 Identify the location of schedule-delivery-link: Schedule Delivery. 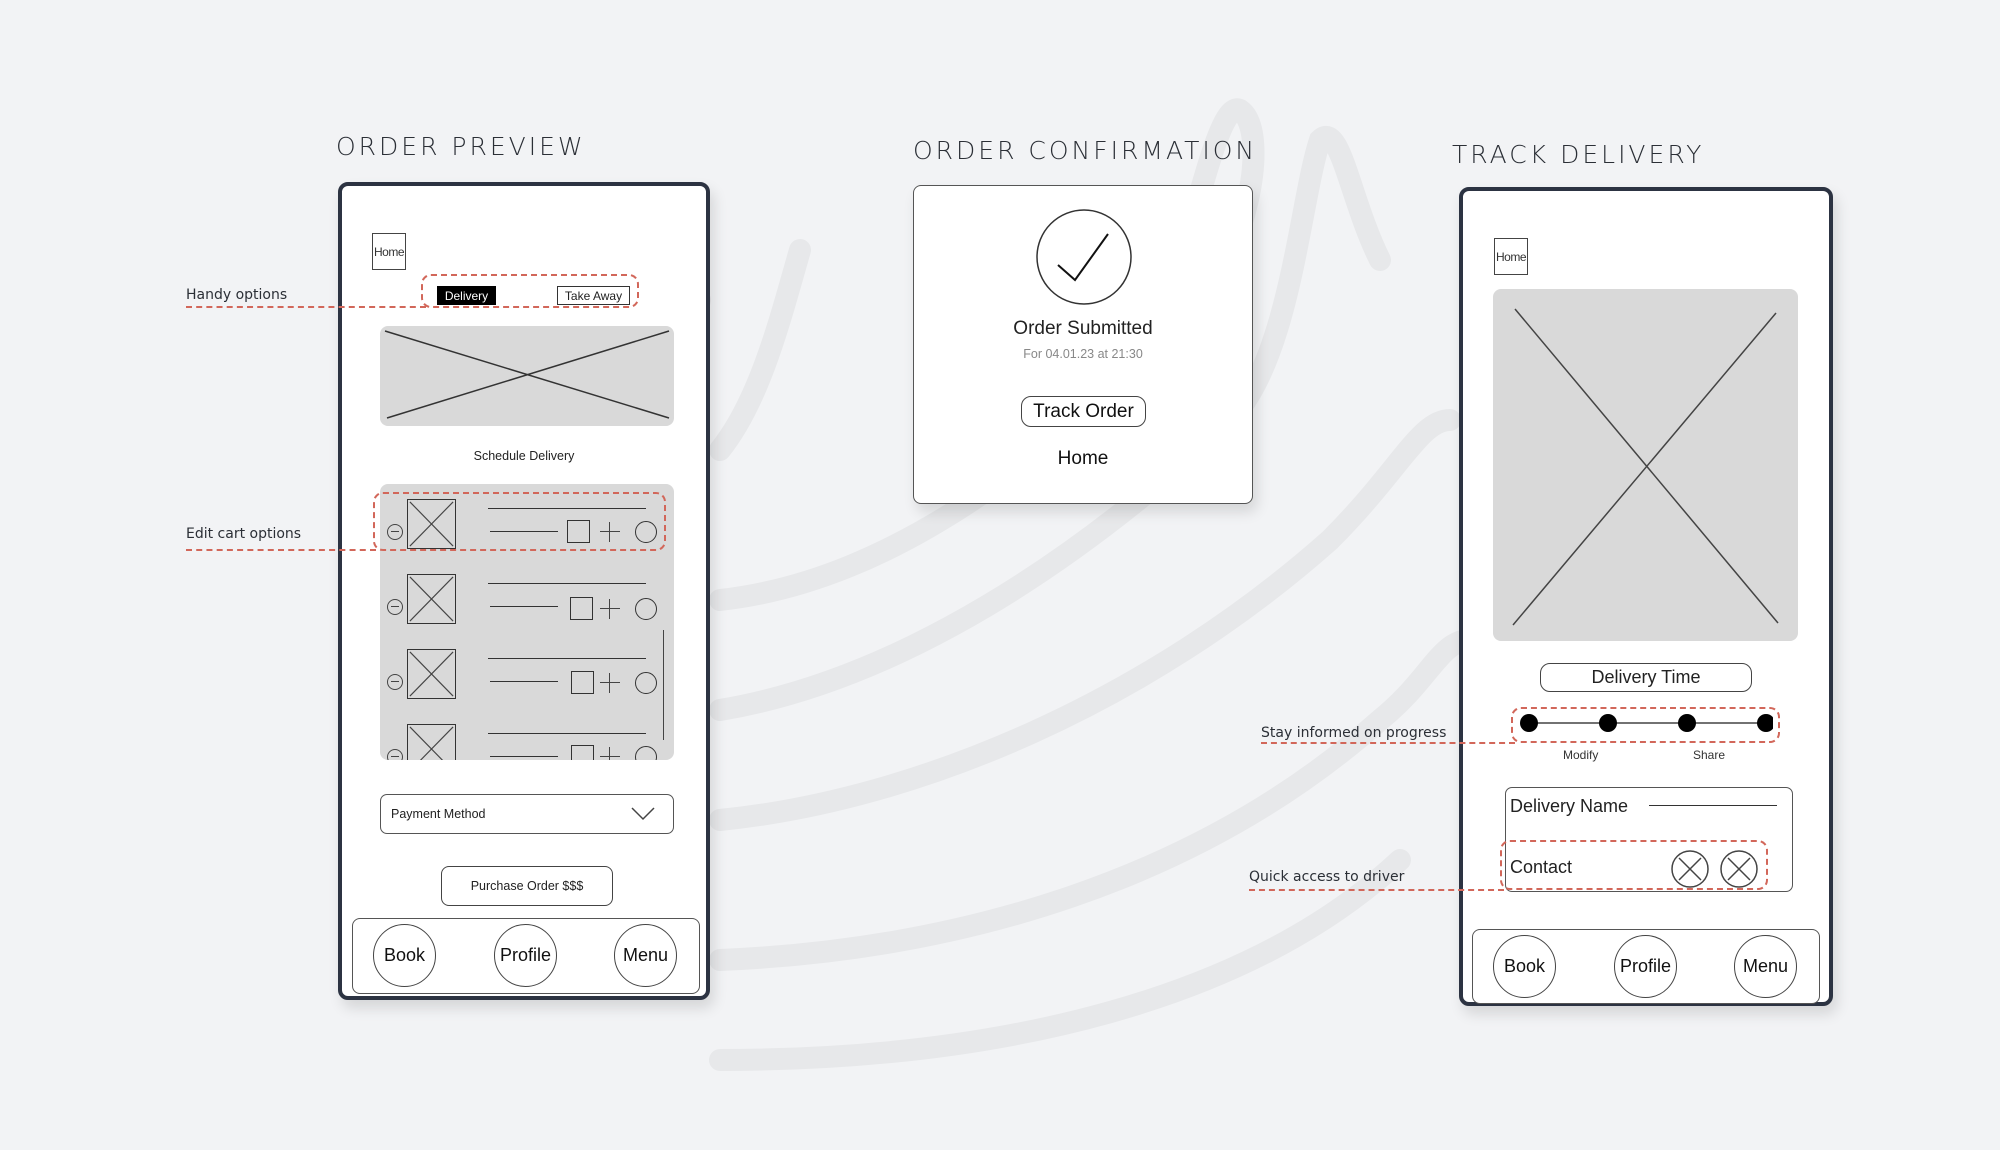
(524, 456).